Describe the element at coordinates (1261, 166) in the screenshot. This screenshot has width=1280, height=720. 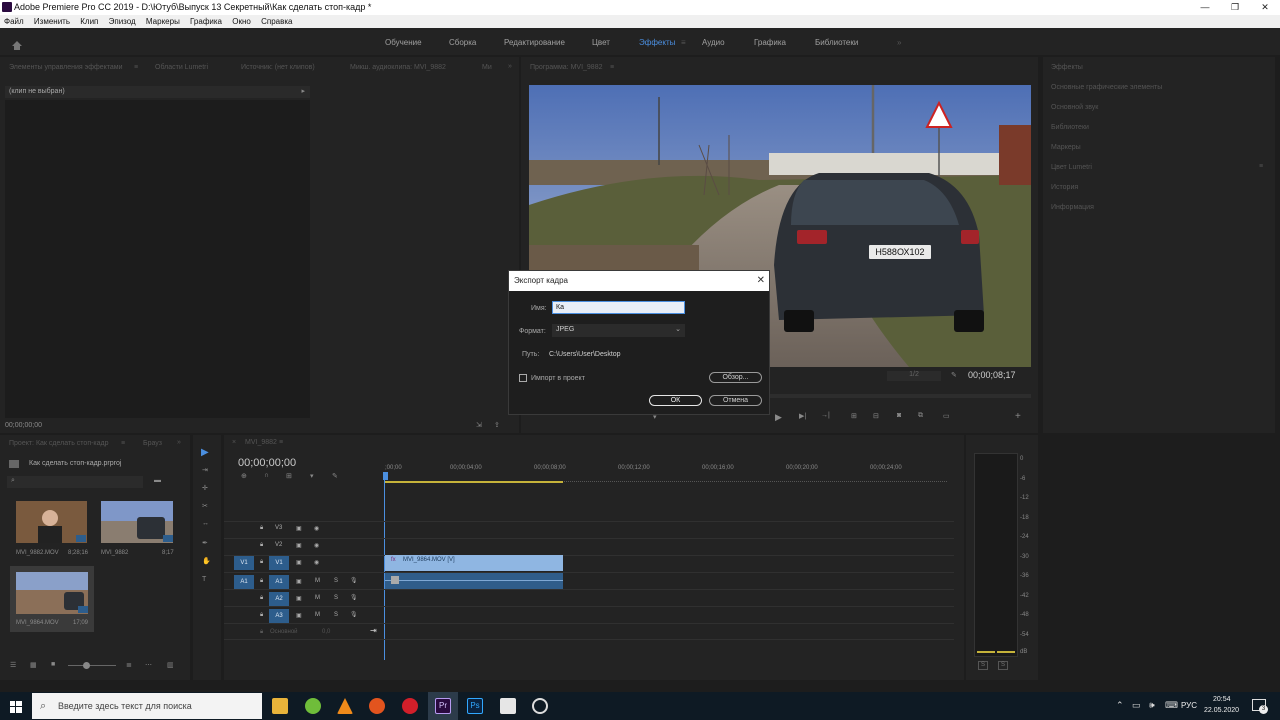
I see `lumetri-menu-icon: ≡` at that location.